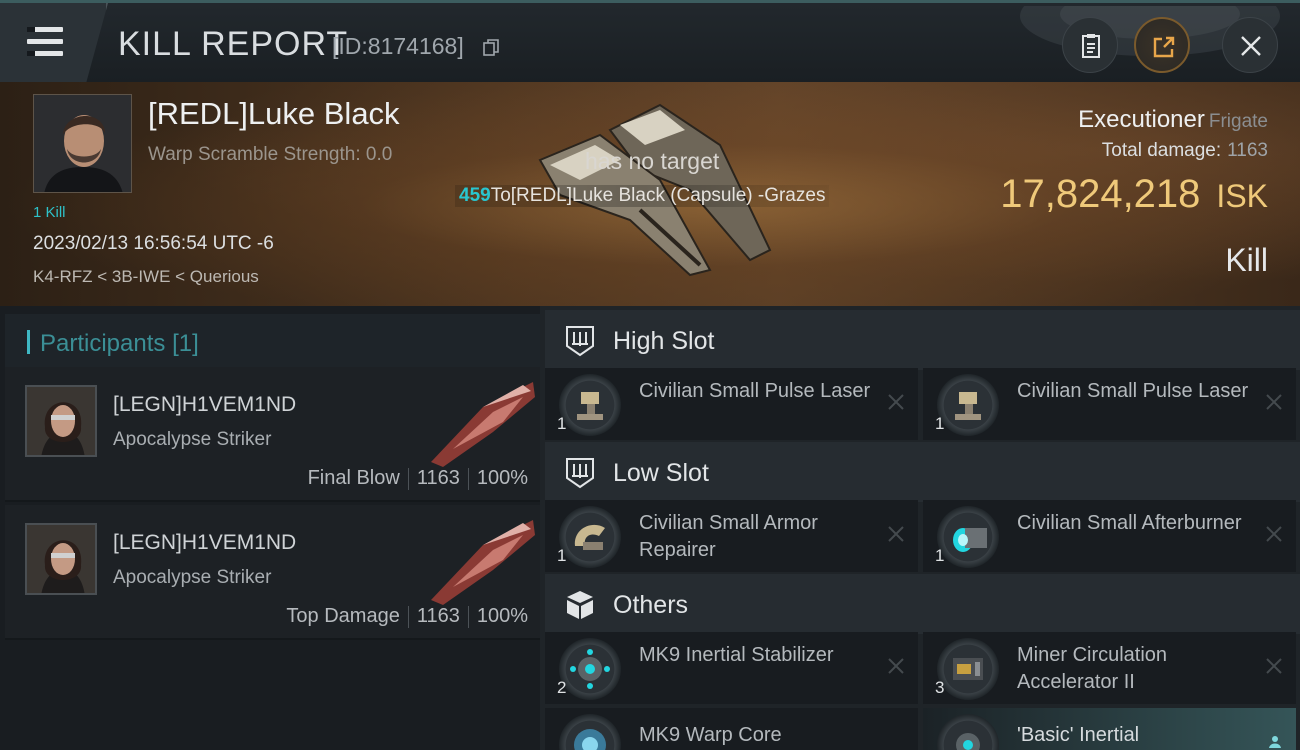  Describe the element at coordinates (590, 732) in the screenshot. I see `warp-core-icon` at that location.